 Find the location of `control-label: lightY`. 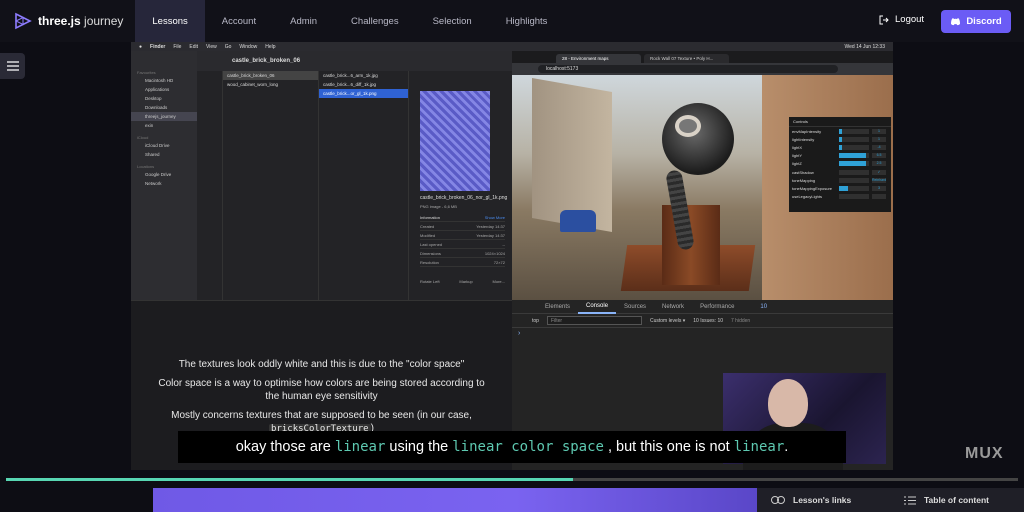

control-label: lightY is located at coordinates (797, 156).